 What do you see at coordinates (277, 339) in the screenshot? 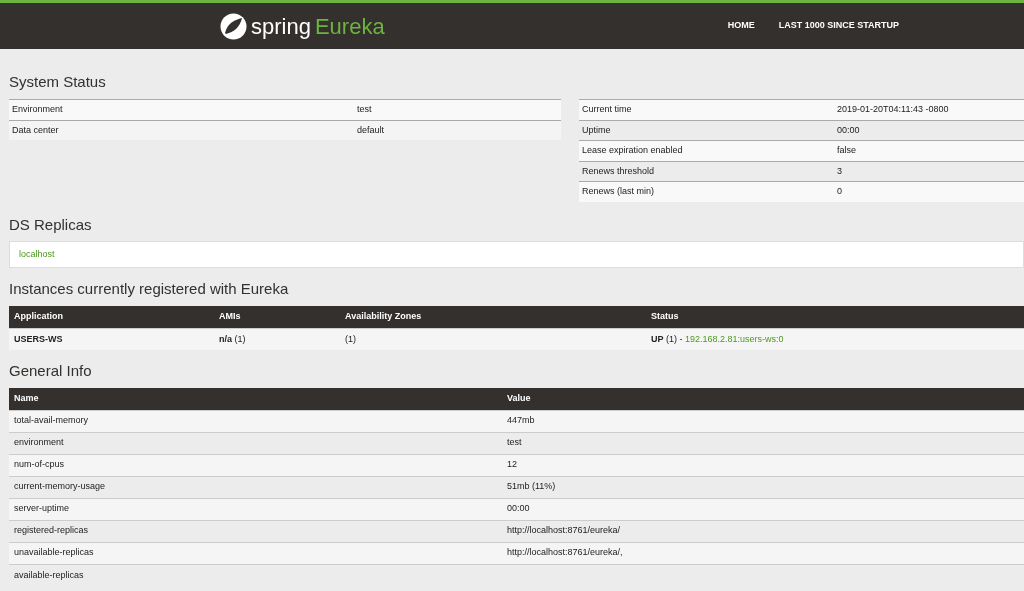
I see `table-cell: n/a (1)` at bounding box center [277, 339].